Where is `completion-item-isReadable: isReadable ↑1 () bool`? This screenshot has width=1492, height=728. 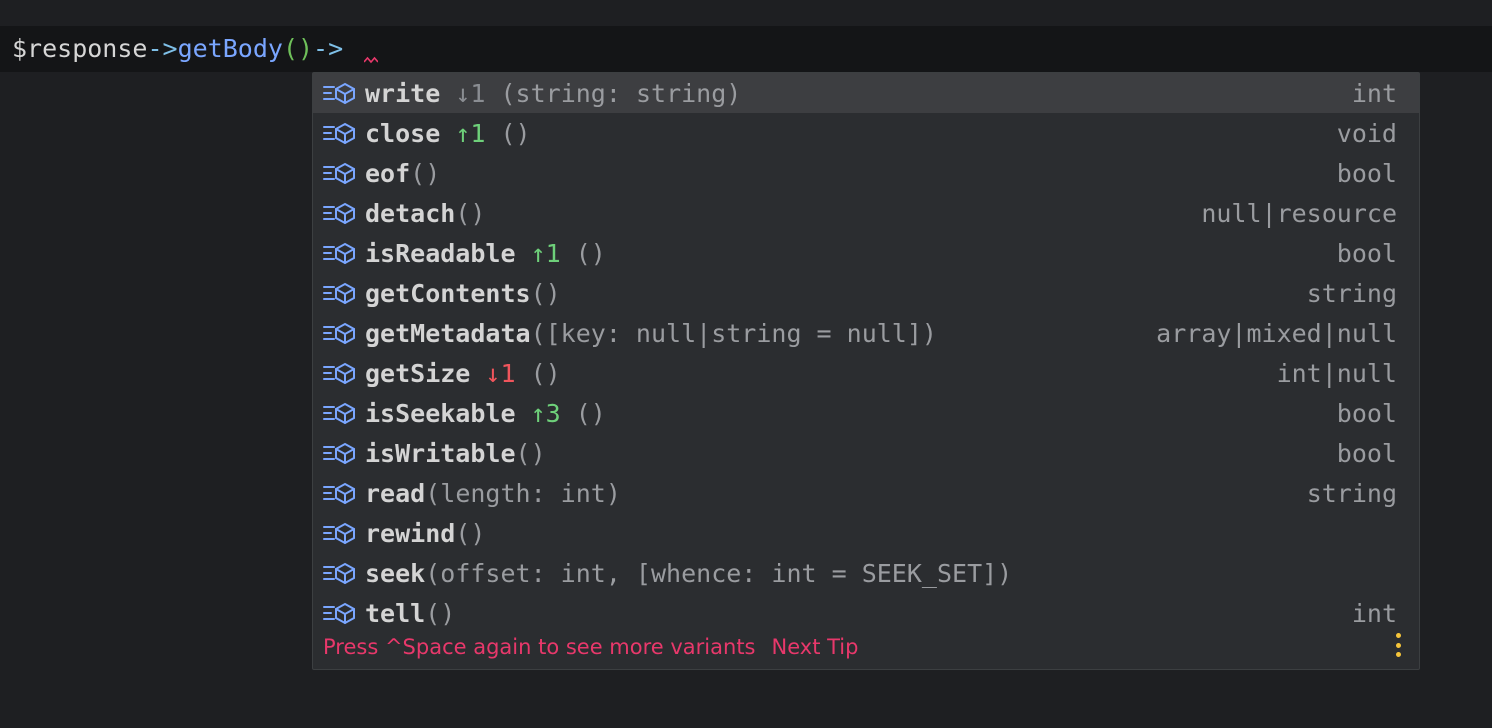
completion-item-isReadable: isReadable ↑1 () bool is located at coordinates (866, 253).